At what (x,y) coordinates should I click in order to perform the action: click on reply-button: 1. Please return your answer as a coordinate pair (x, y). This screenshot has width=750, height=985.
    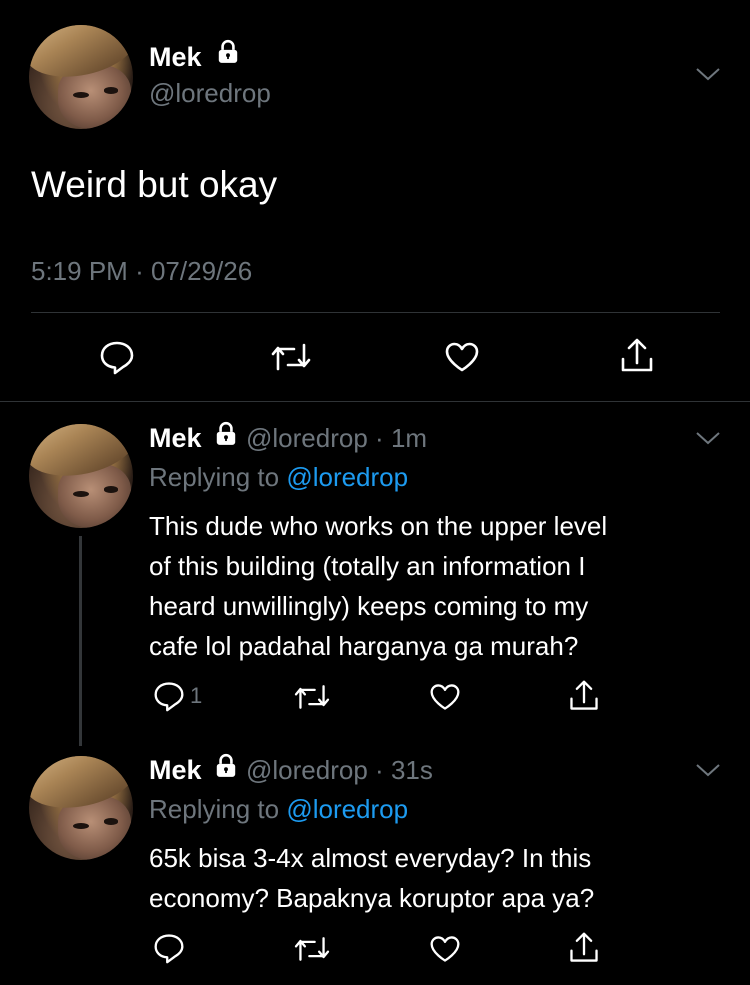
    Looking at the image, I should click on (177, 696).